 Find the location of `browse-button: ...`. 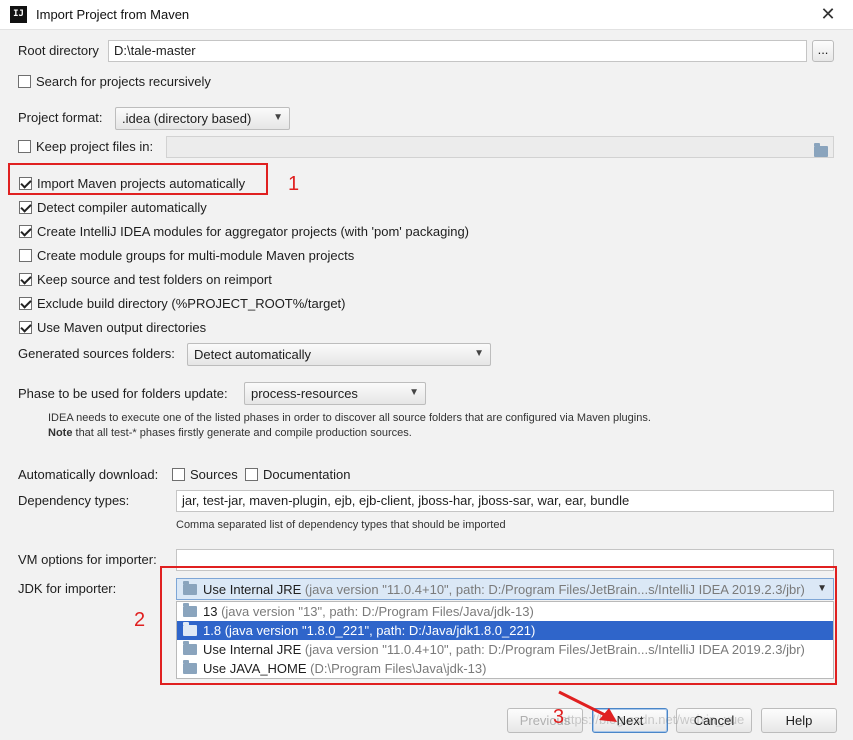

browse-button: ... is located at coordinates (823, 51).